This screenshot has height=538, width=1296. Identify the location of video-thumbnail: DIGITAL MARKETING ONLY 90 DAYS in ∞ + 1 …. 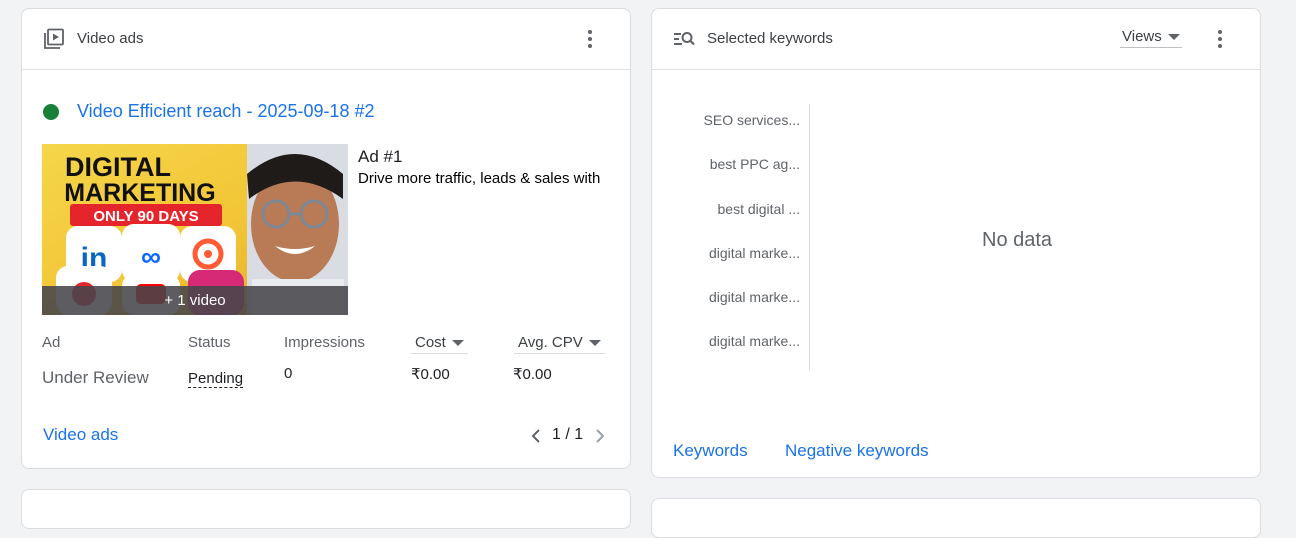
(195, 229).